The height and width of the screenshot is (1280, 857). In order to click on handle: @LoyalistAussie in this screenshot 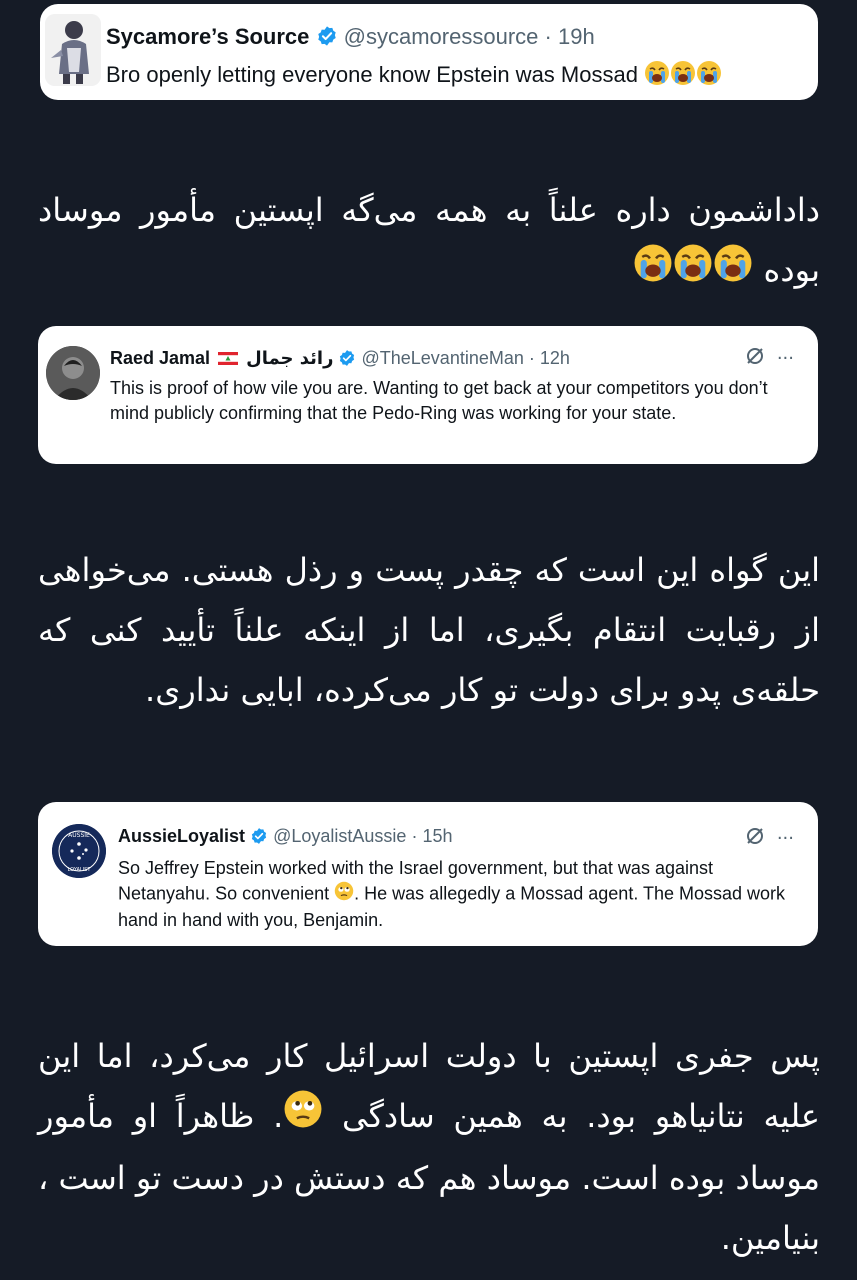, I will do `click(339, 836)`.